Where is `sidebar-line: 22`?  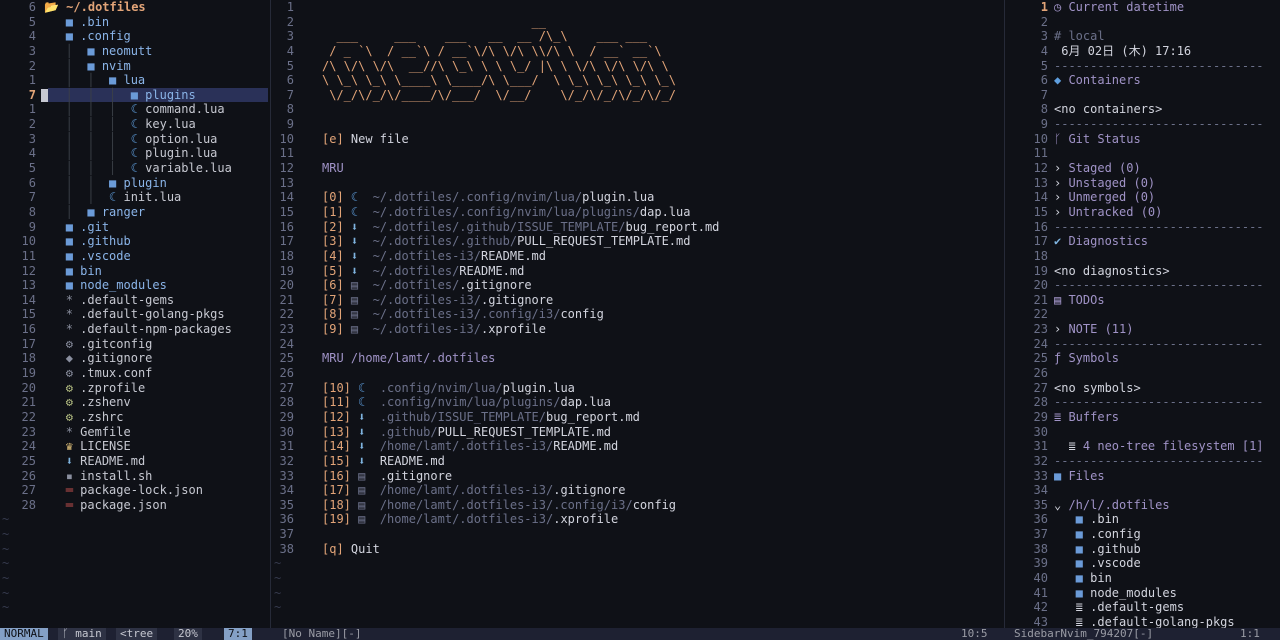 sidebar-line: 22 is located at coordinates (1143, 314).